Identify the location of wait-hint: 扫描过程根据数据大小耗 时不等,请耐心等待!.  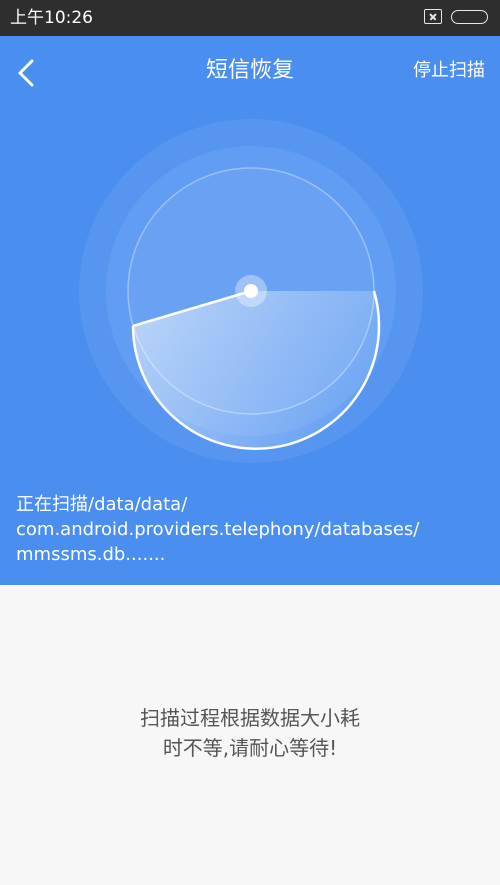
(250, 733).